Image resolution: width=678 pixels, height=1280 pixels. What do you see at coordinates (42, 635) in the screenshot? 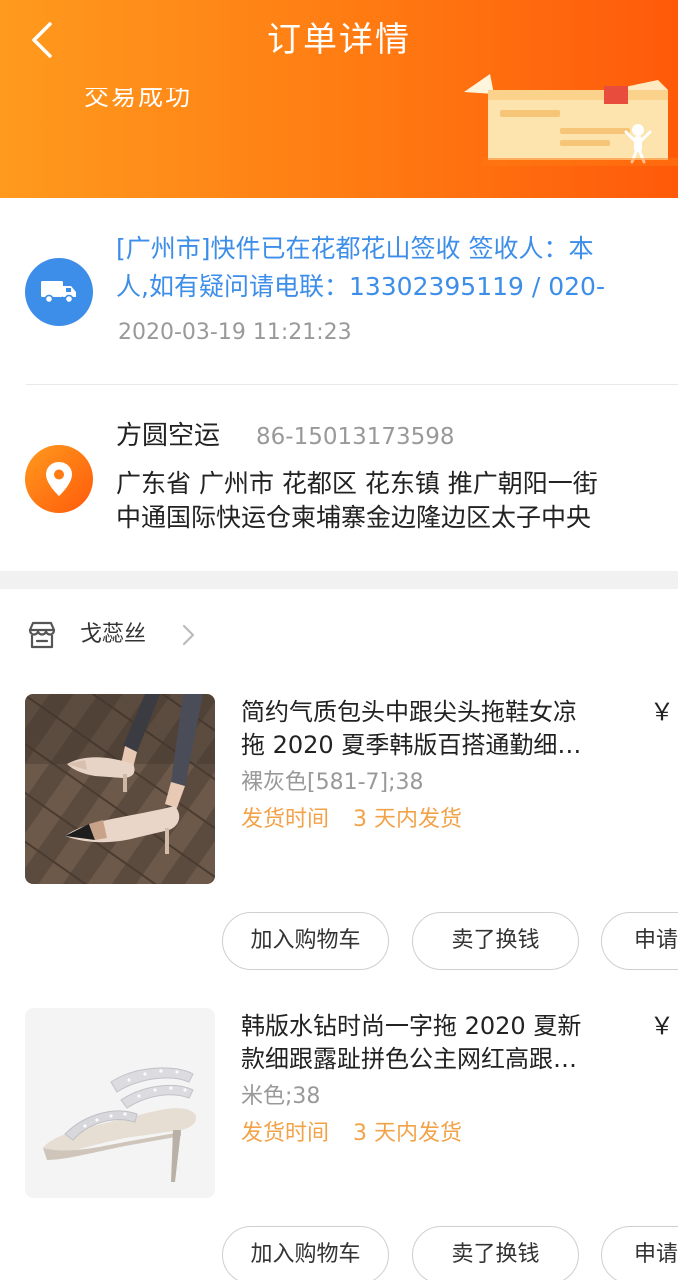
I see `shop-icon` at bounding box center [42, 635].